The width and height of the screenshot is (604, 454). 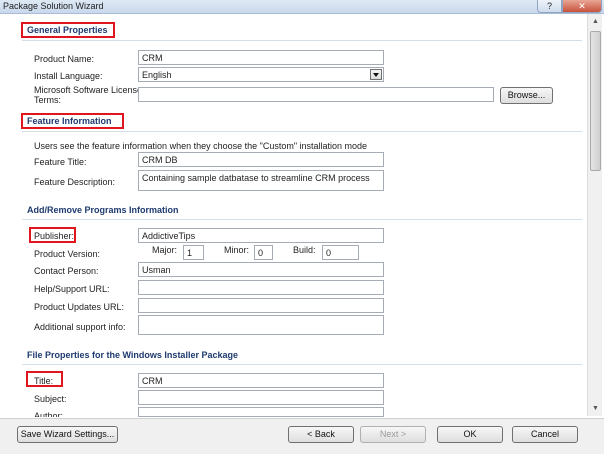 I want to click on product-version-label: Product Version:, so click(x=67, y=254).